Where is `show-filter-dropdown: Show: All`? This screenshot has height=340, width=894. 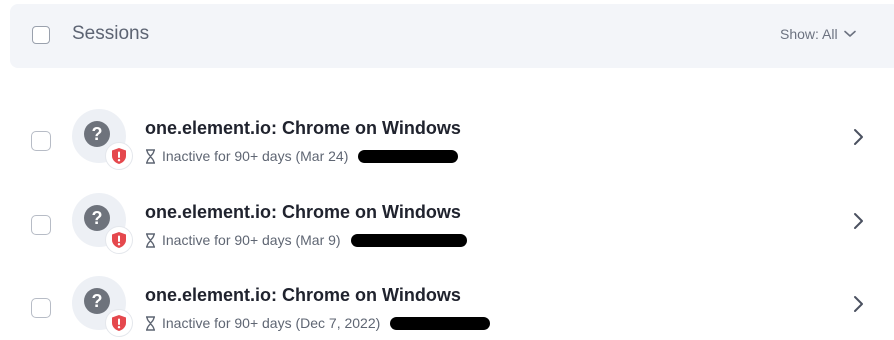 show-filter-dropdown: Show: All is located at coordinates (818, 34).